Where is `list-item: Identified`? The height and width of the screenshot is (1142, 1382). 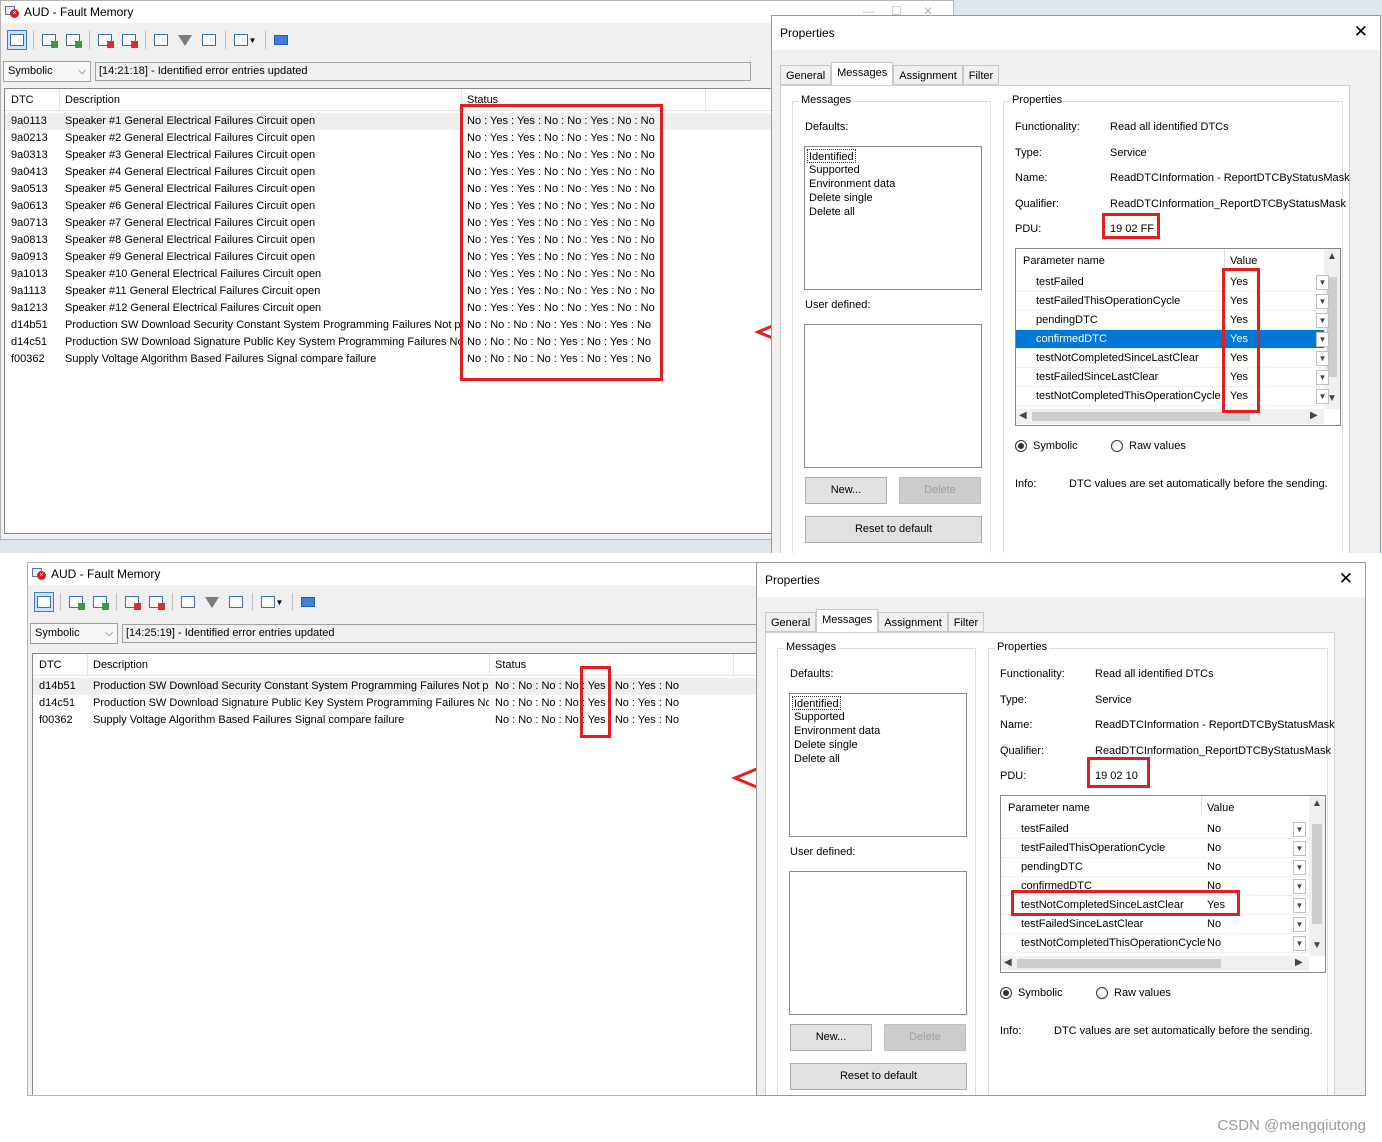 list-item: Identified is located at coordinates (831, 156).